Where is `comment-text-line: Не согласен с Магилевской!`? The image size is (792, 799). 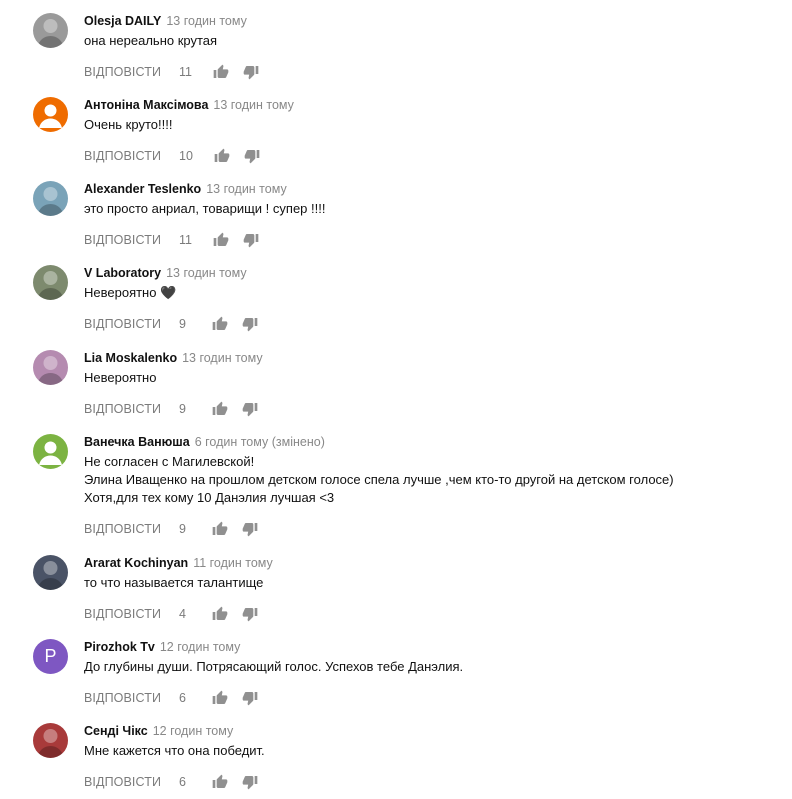
comment-text-line: Не согласен с Магилевской! is located at coordinates (169, 461).